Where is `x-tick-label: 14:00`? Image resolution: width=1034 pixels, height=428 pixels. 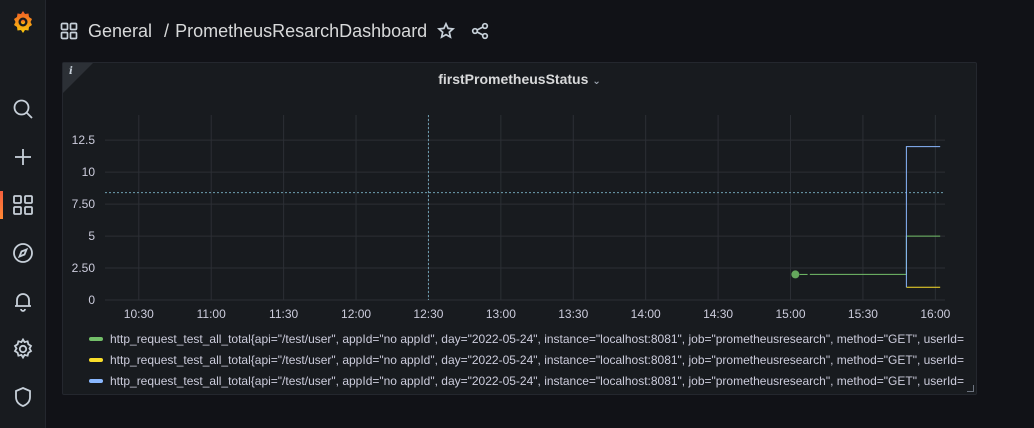 x-tick-label: 14:00 is located at coordinates (646, 314).